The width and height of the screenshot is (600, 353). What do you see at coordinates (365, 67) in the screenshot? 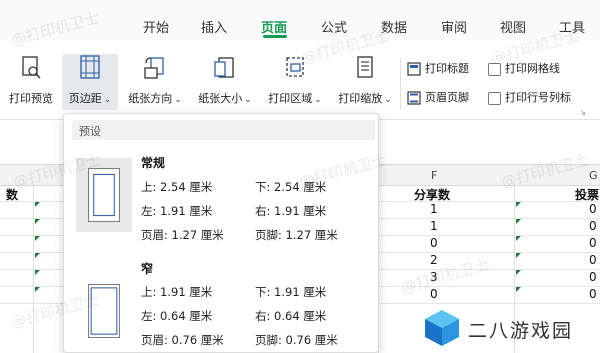
I see `print-scale-icon` at bounding box center [365, 67].